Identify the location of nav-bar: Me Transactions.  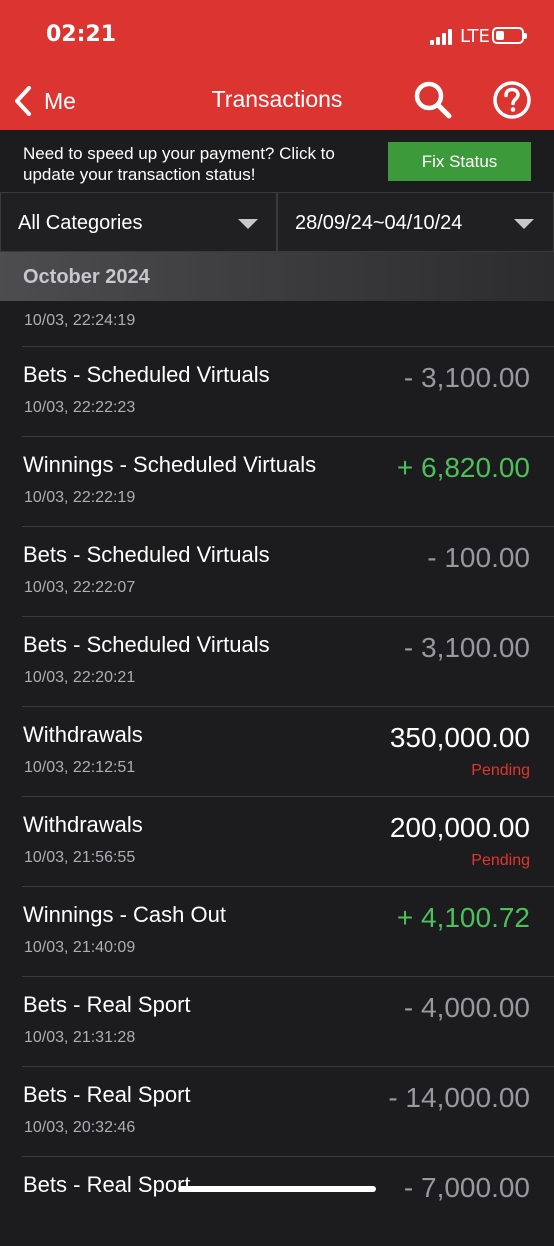
(277, 101).